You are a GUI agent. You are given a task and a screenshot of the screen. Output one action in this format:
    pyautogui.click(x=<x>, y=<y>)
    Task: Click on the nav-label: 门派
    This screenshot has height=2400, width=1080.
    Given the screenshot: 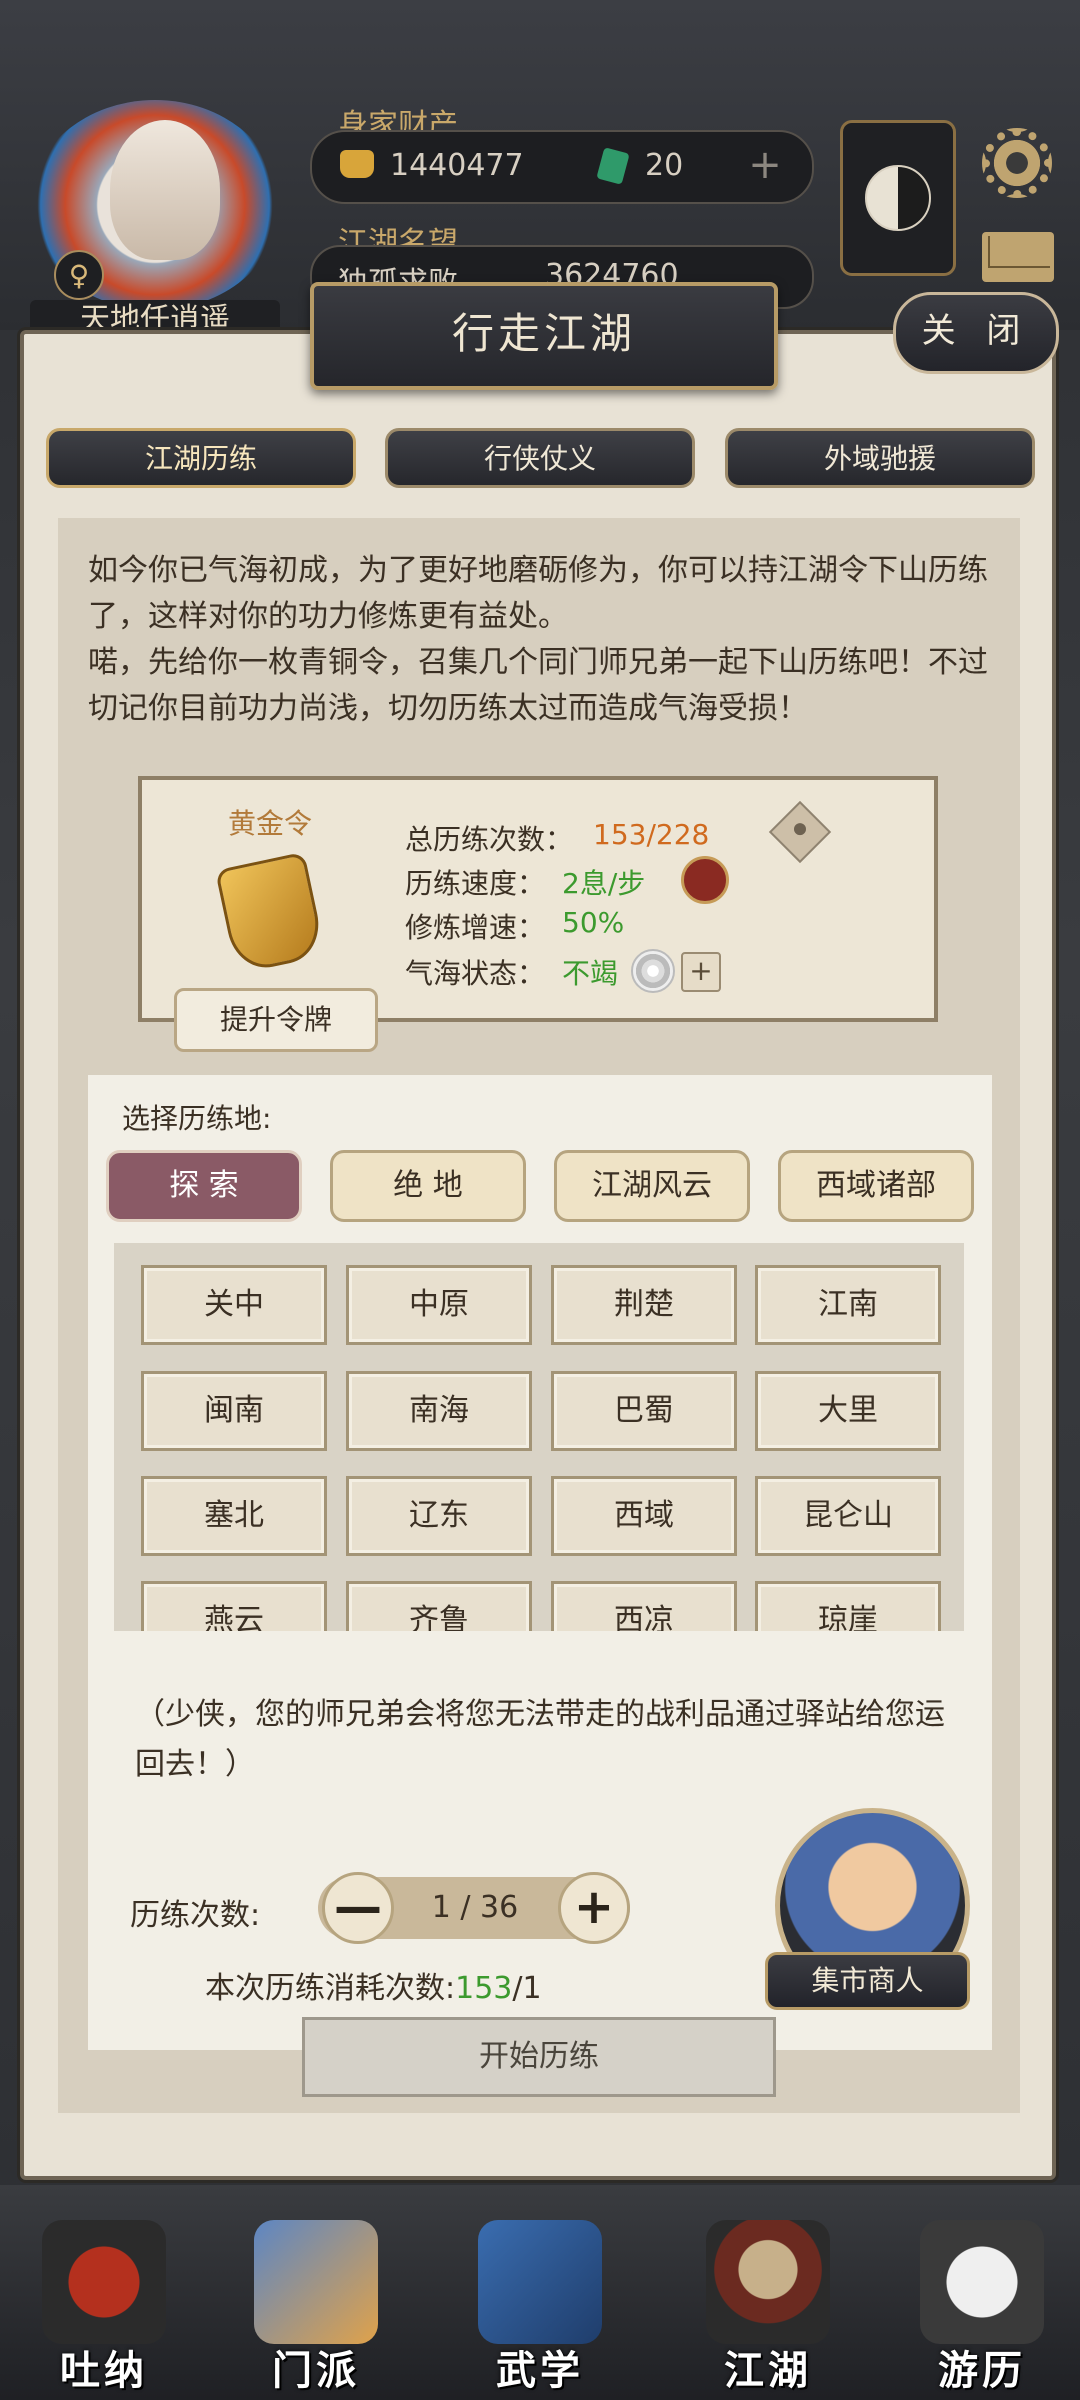 What is the action you would take?
    pyautogui.click(x=316, y=2371)
    